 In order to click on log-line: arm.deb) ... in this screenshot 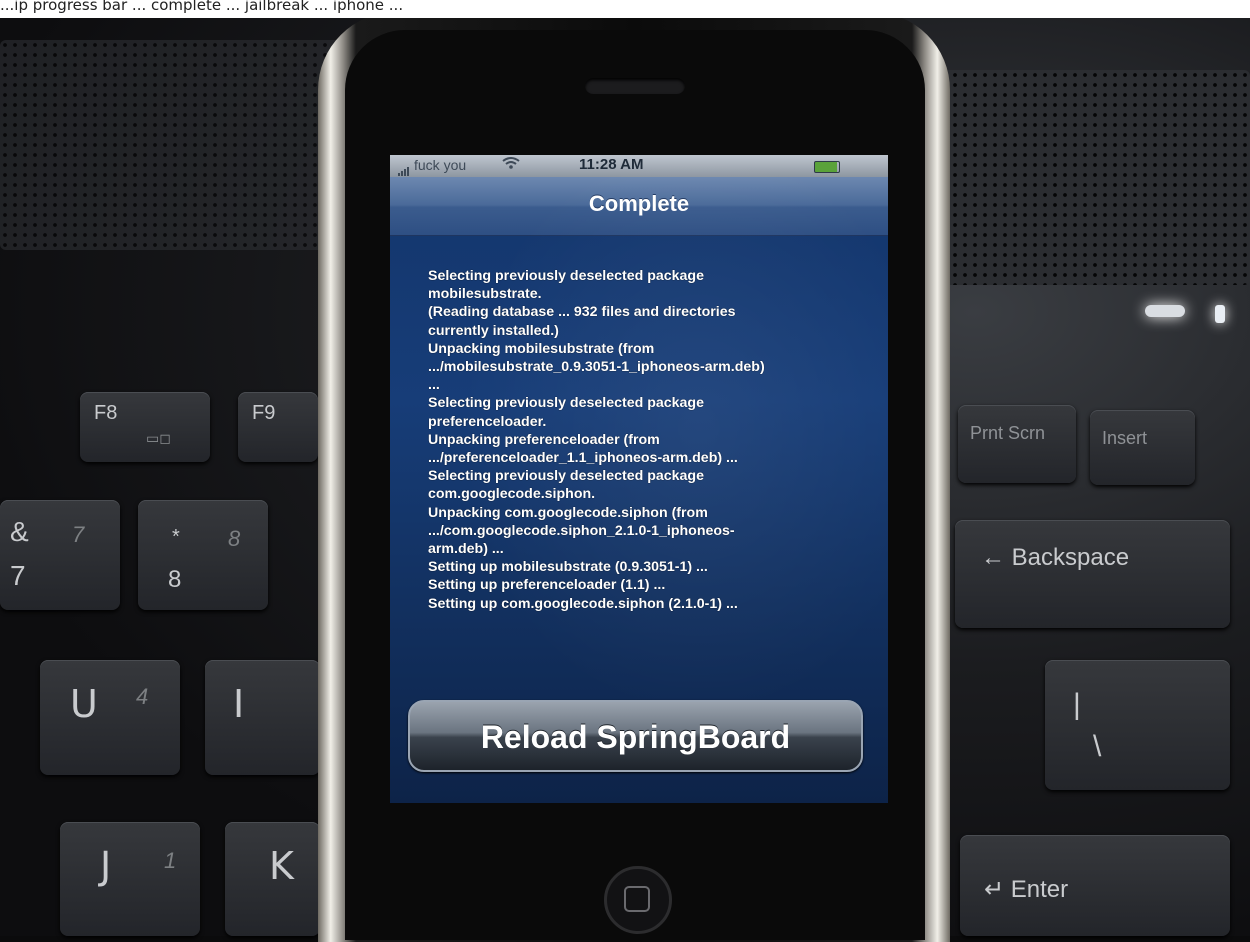, I will do `click(466, 549)`.